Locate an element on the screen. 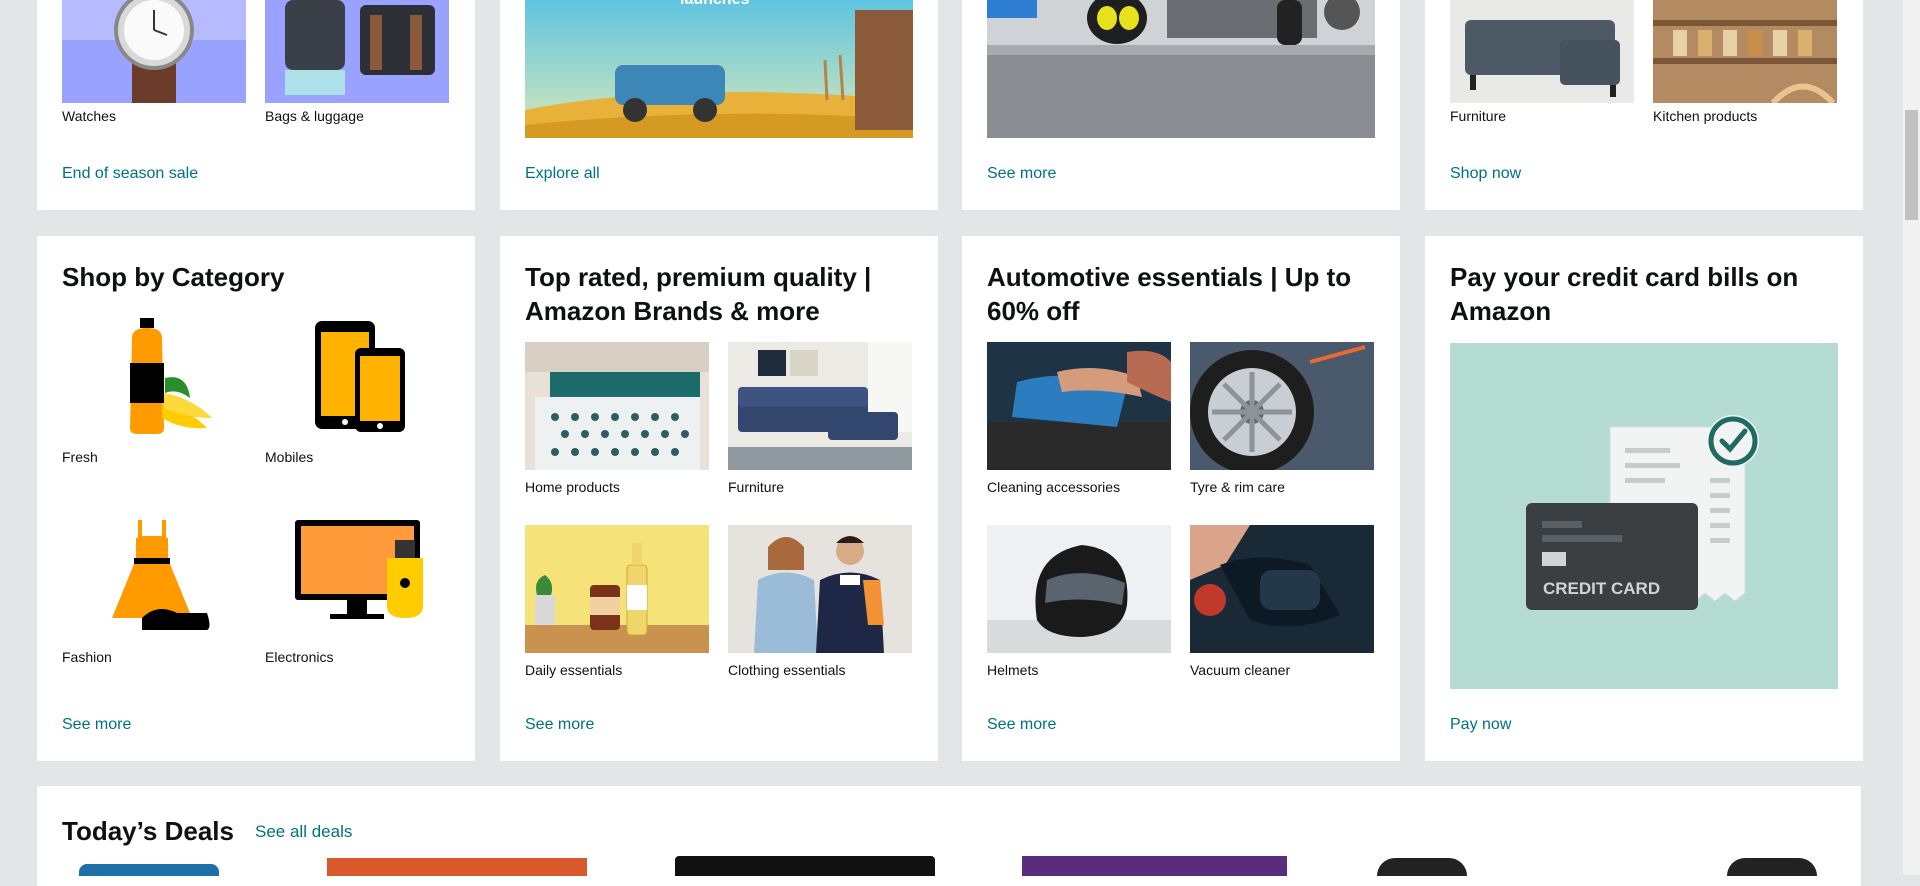 The width and height of the screenshot is (1920, 886). shop-now-link: Shop now is located at coordinates (1485, 174).